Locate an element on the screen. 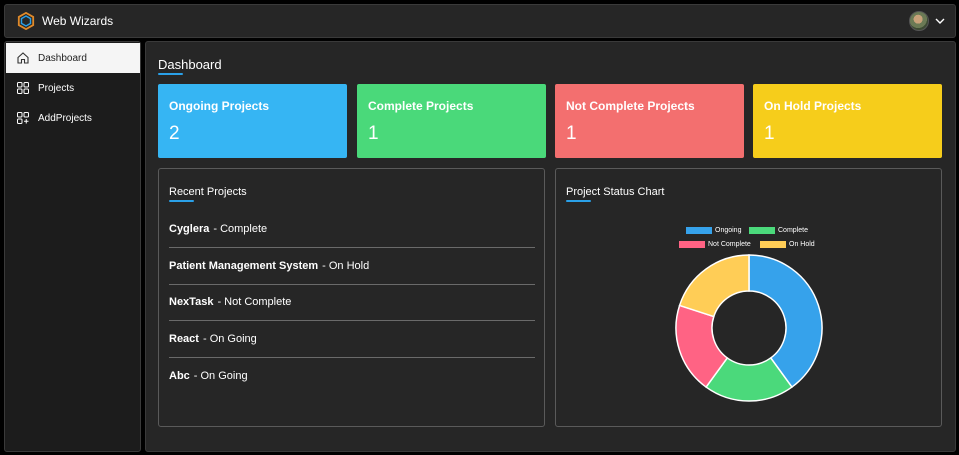 This screenshot has width=959, height=455. list-item: Patient Management System - On Hold is located at coordinates (352, 266).